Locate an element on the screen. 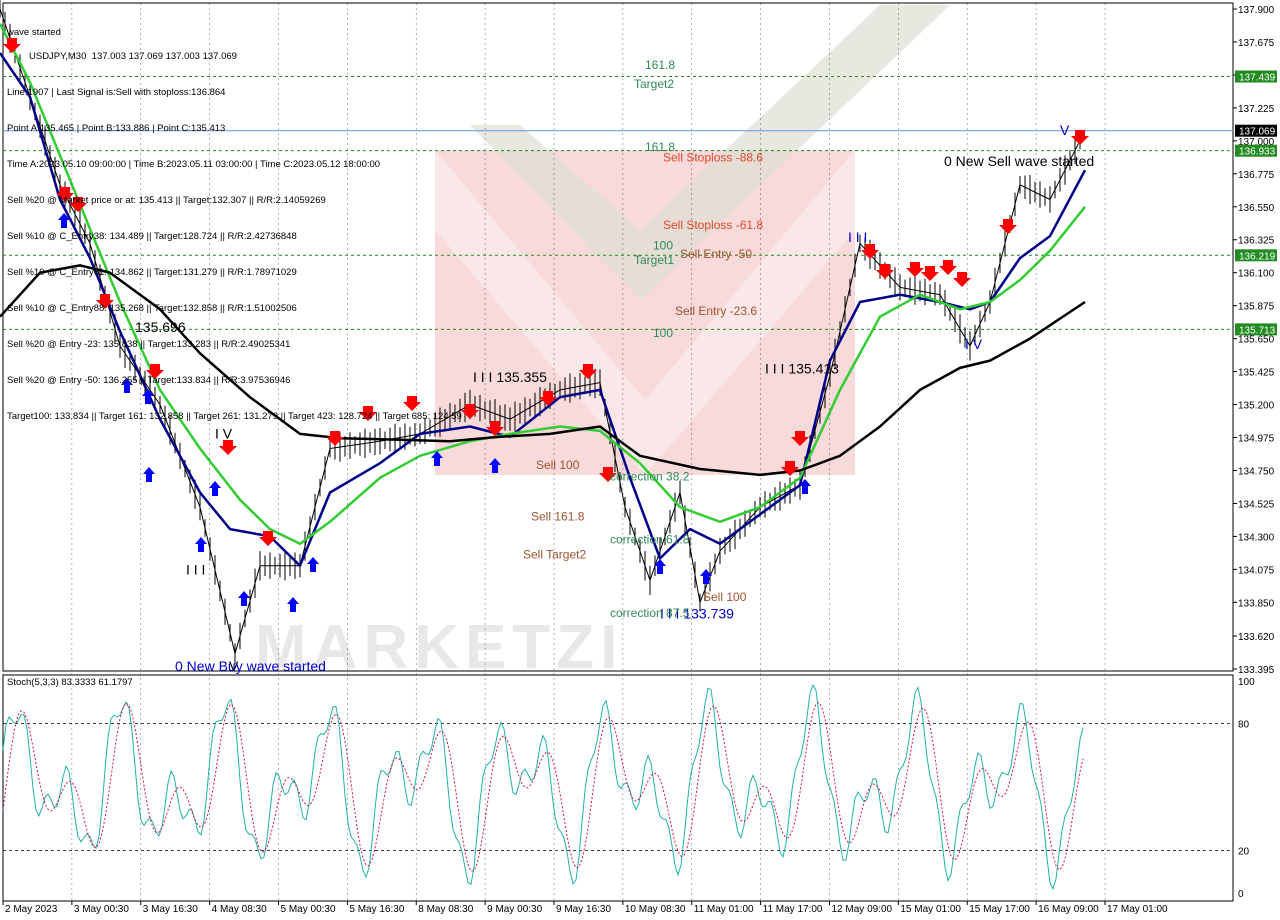 This screenshot has width=1280, height=920. time-tick-label: 15 May 17:00 is located at coordinates (999, 909).